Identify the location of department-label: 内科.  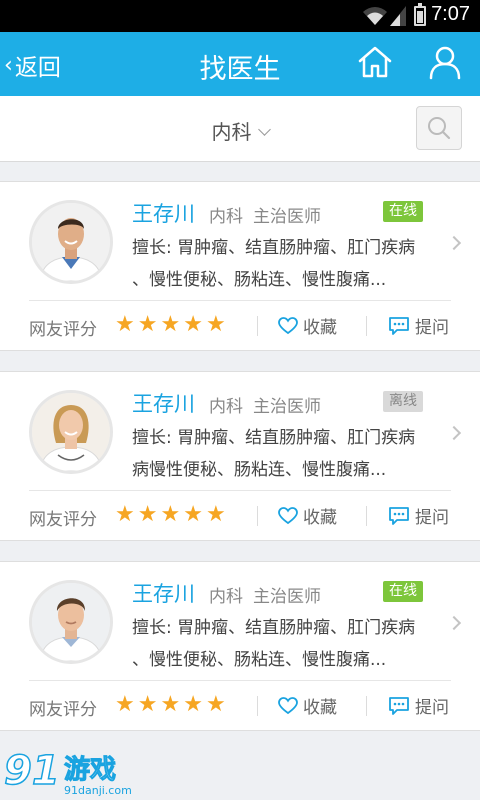
(231, 132).